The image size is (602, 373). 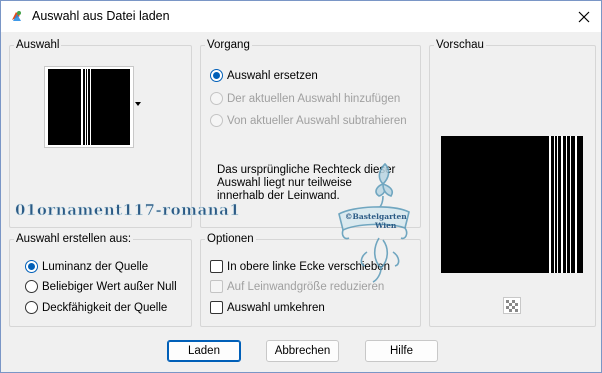 I want to click on preview-image, so click(x=512, y=204).